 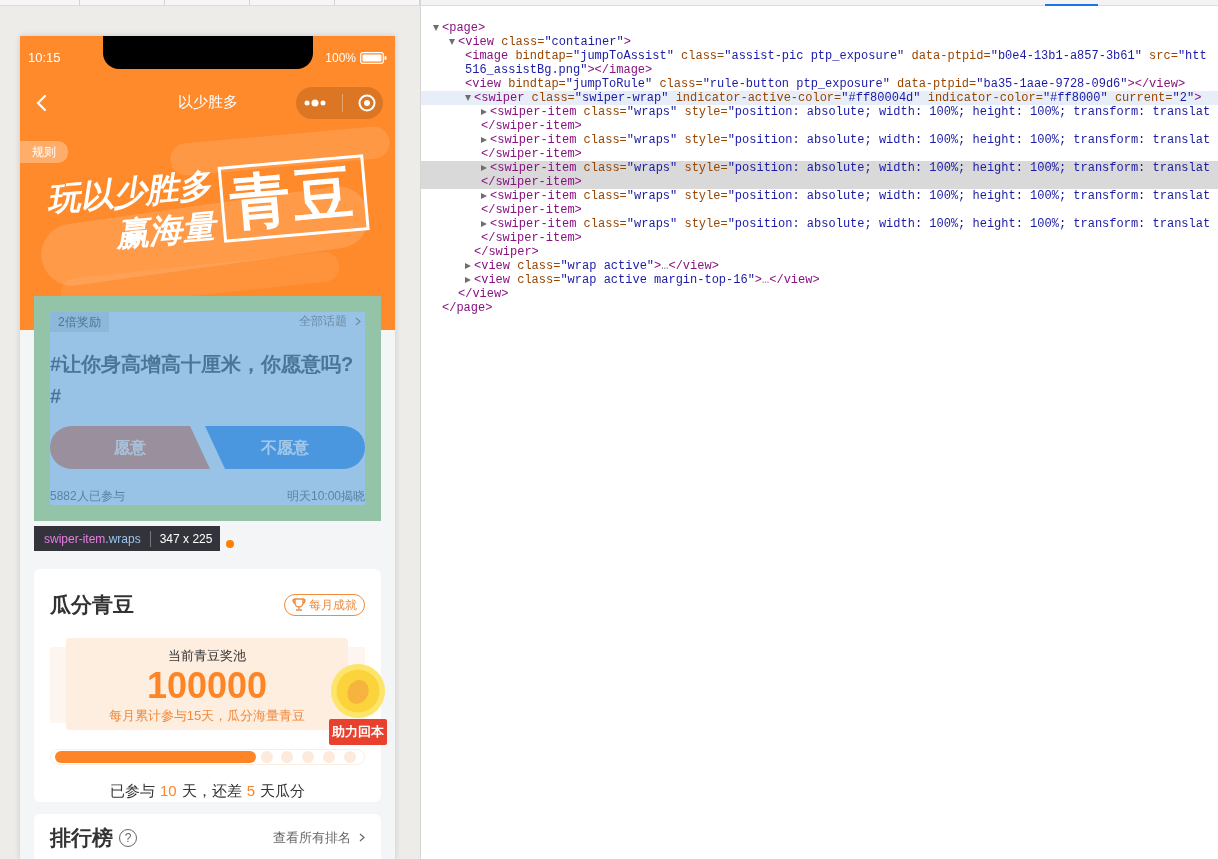 I want to click on tree-row: <view class="wrap active">…</view>, so click(x=819, y=266).